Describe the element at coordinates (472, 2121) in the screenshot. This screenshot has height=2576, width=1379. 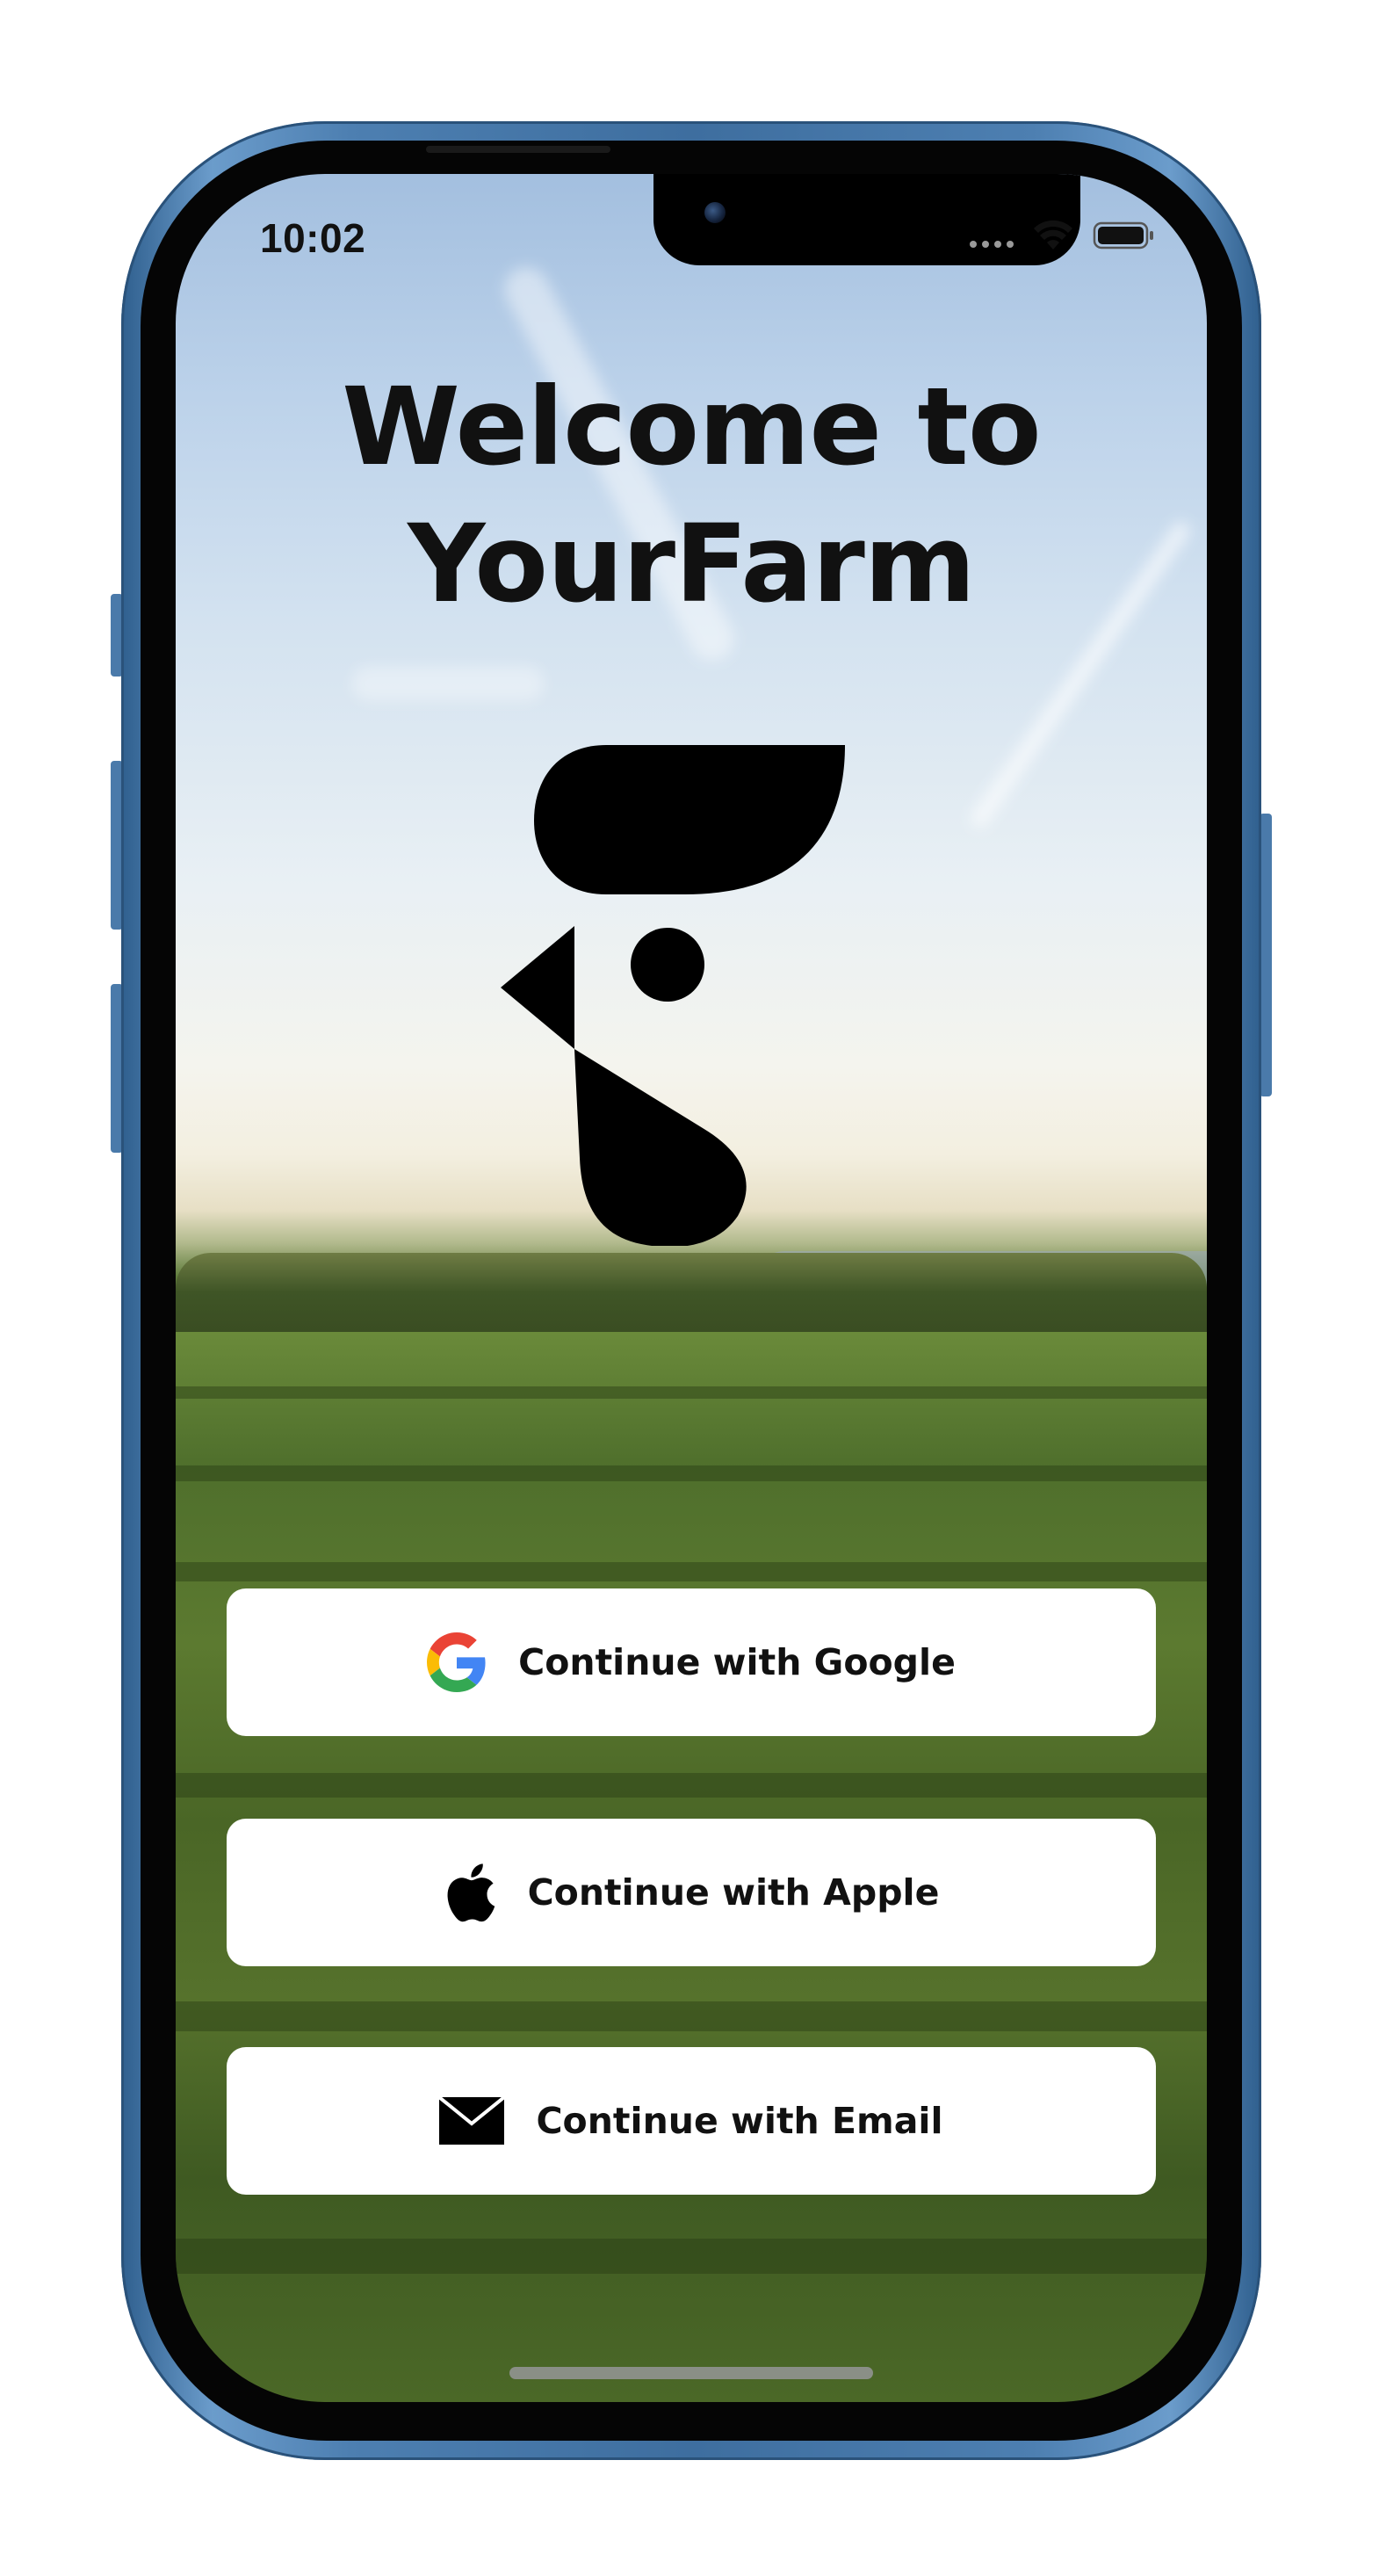
I see `envelope-icon` at that location.